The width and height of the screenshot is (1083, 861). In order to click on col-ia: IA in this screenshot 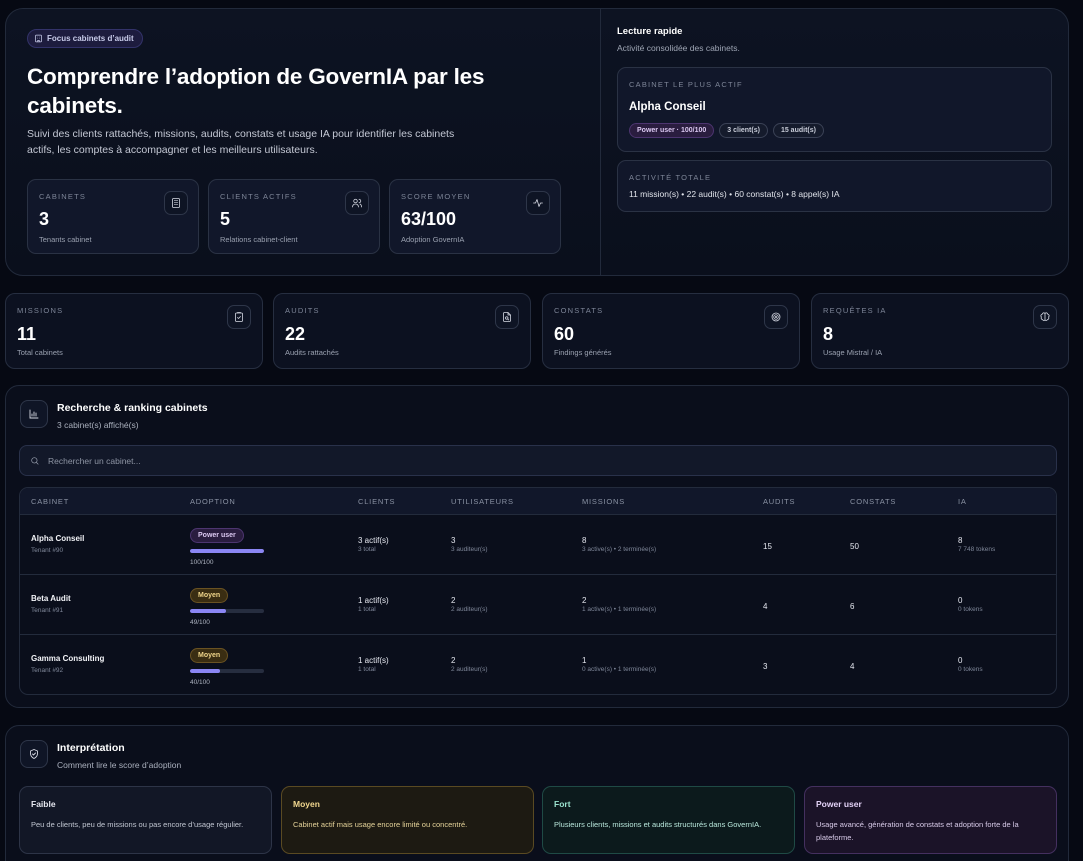, I will do `click(962, 501)`.